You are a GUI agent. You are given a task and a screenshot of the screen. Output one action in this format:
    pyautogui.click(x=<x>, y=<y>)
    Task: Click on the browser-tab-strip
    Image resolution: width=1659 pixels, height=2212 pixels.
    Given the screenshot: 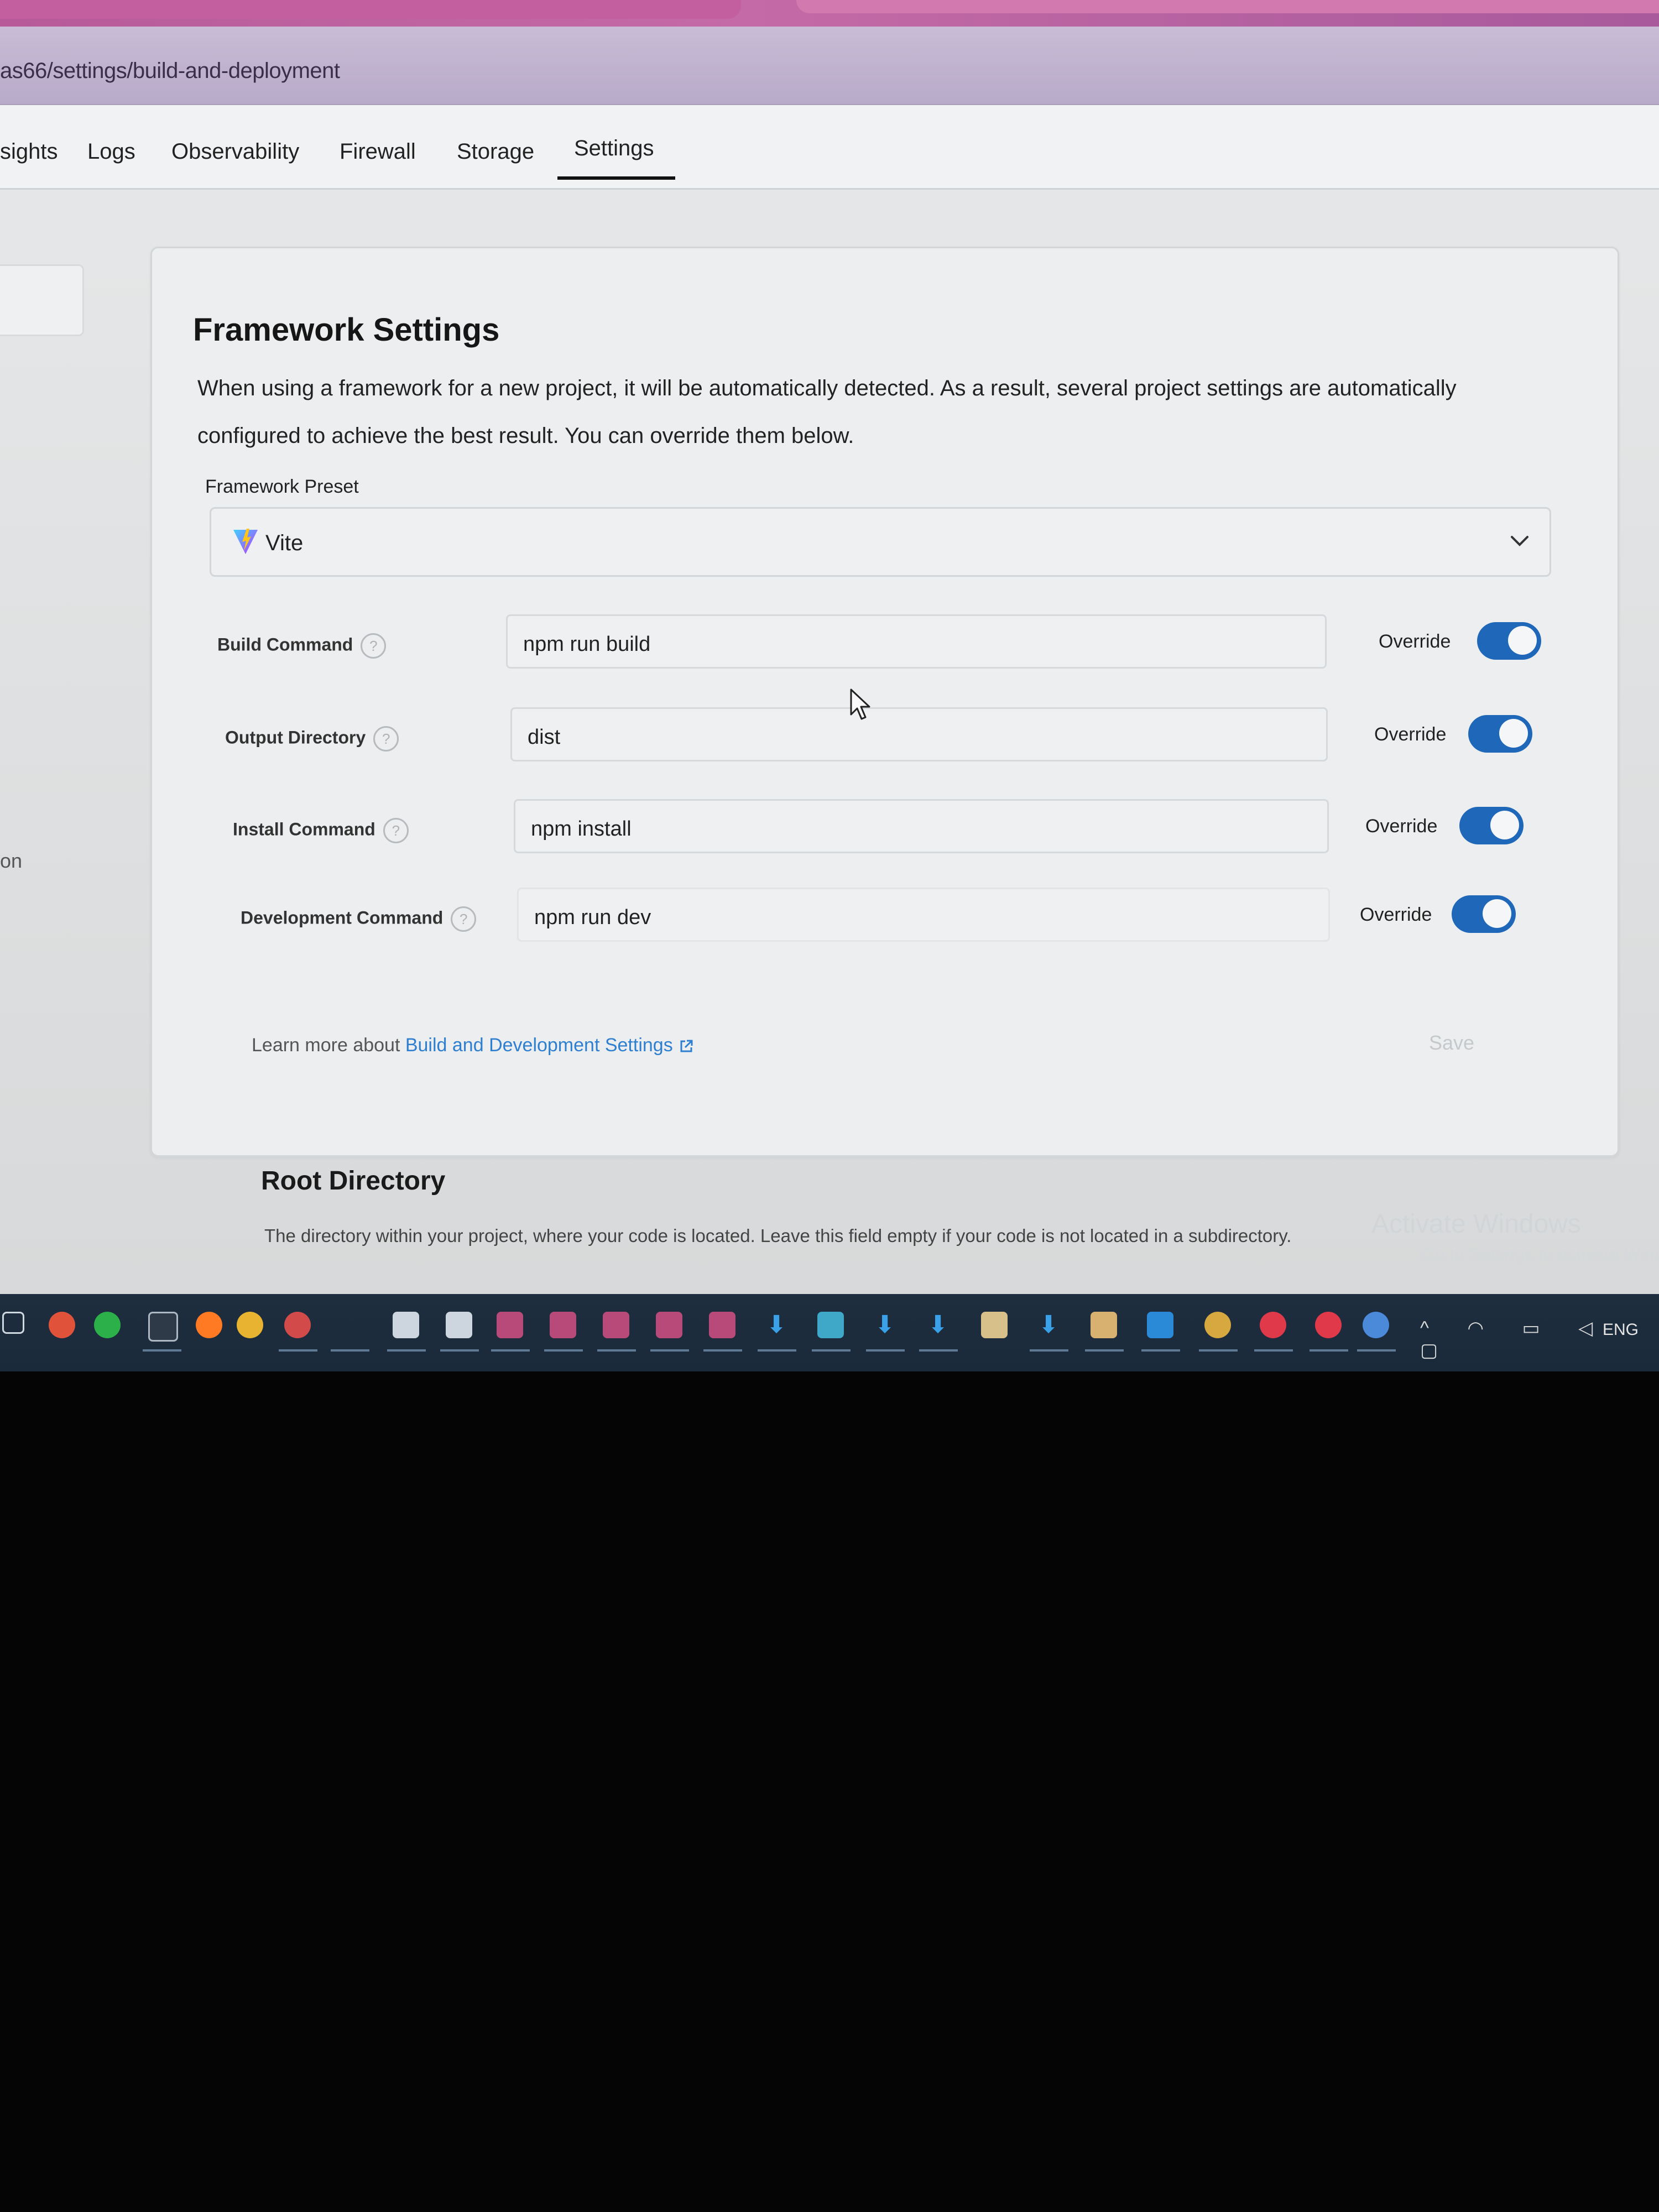 What is the action you would take?
    pyautogui.click(x=830, y=14)
    